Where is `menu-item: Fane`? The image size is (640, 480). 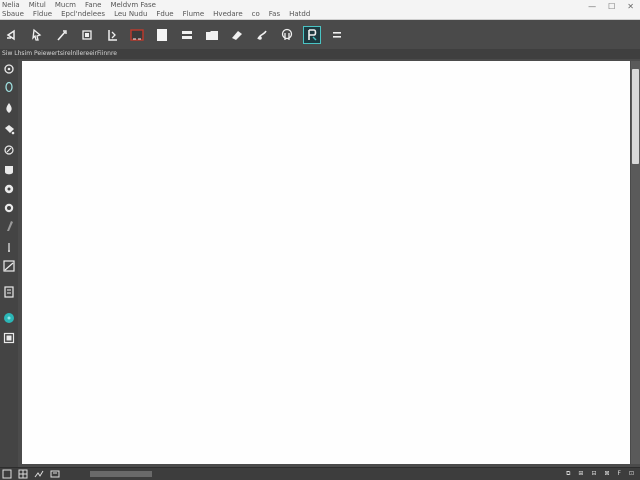 menu-item: Fane is located at coordinates (93, 5).